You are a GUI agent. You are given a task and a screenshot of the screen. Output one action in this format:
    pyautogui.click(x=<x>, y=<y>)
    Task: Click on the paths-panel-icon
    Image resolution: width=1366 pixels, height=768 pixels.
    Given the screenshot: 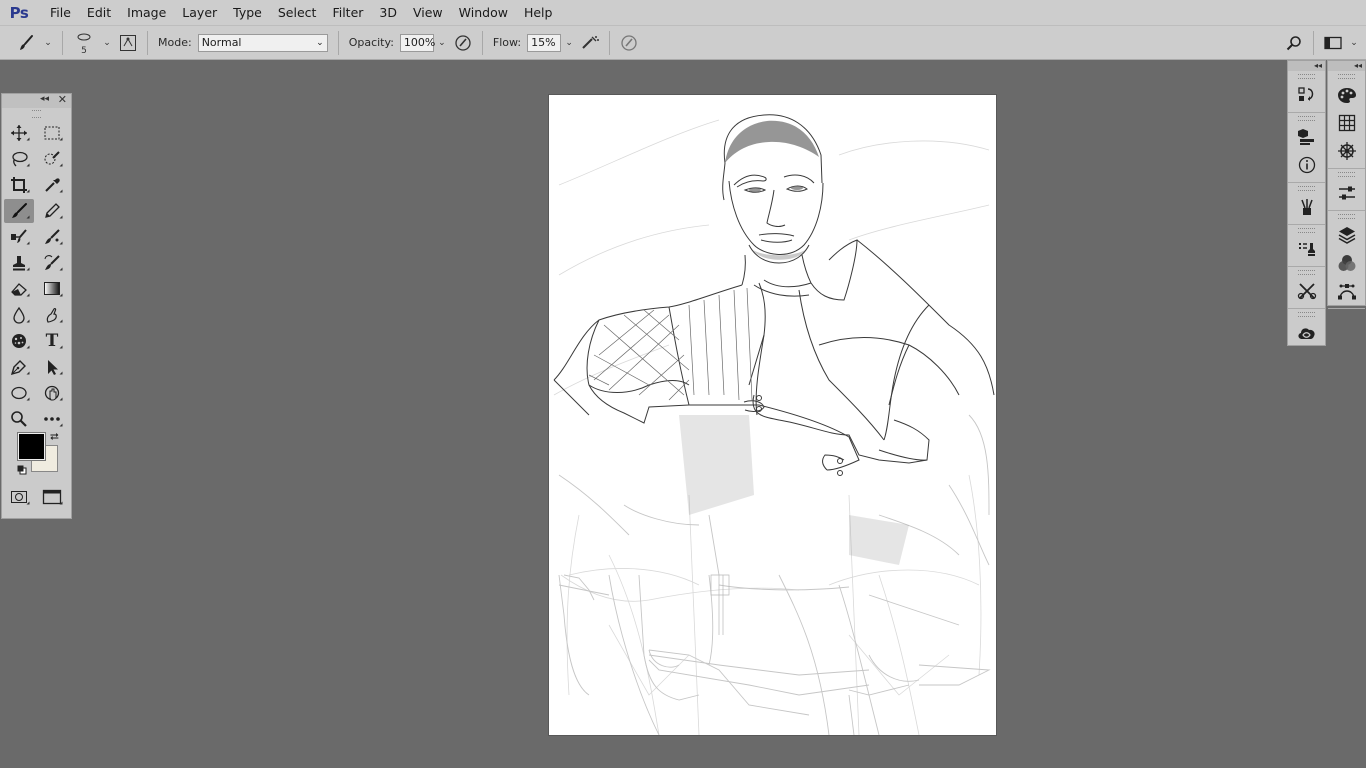 What is the action you would take?
    pyautogui.click(x=1346, y=291)
    